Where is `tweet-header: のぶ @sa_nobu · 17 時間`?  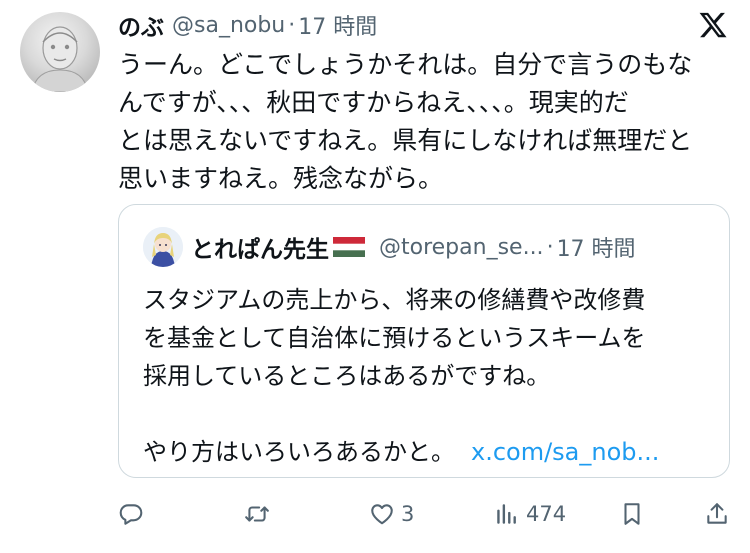 tweet-header: のぶ @sa_nobu · 17 時間 is located at coordinates (247, 25).